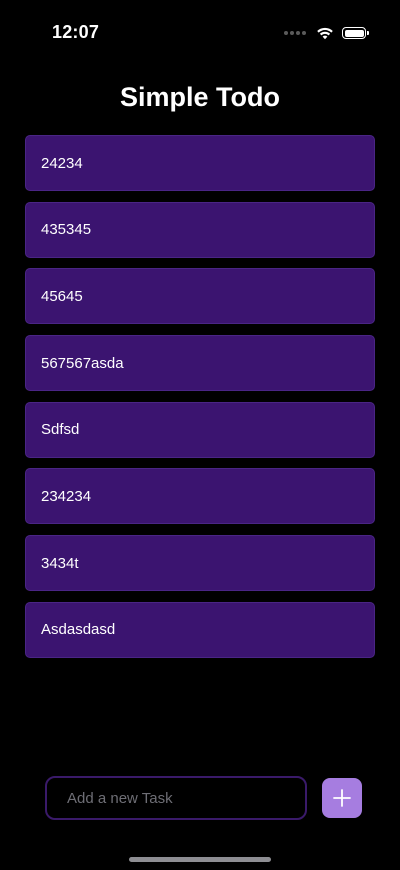 The height and width of the screenshot is (870, 400). Describe the element at coordinates (200, 229) in the screenshot. I see `task-item: 435345` at that location.